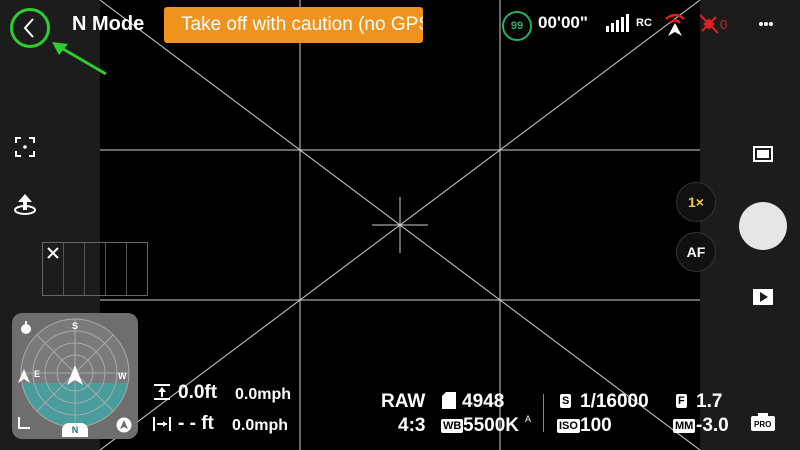 The width and height of the screenshot is (800, 450). Describe the element at coordinates (449, 400) in the screenshot. I see `sd-card-icon` at that location.